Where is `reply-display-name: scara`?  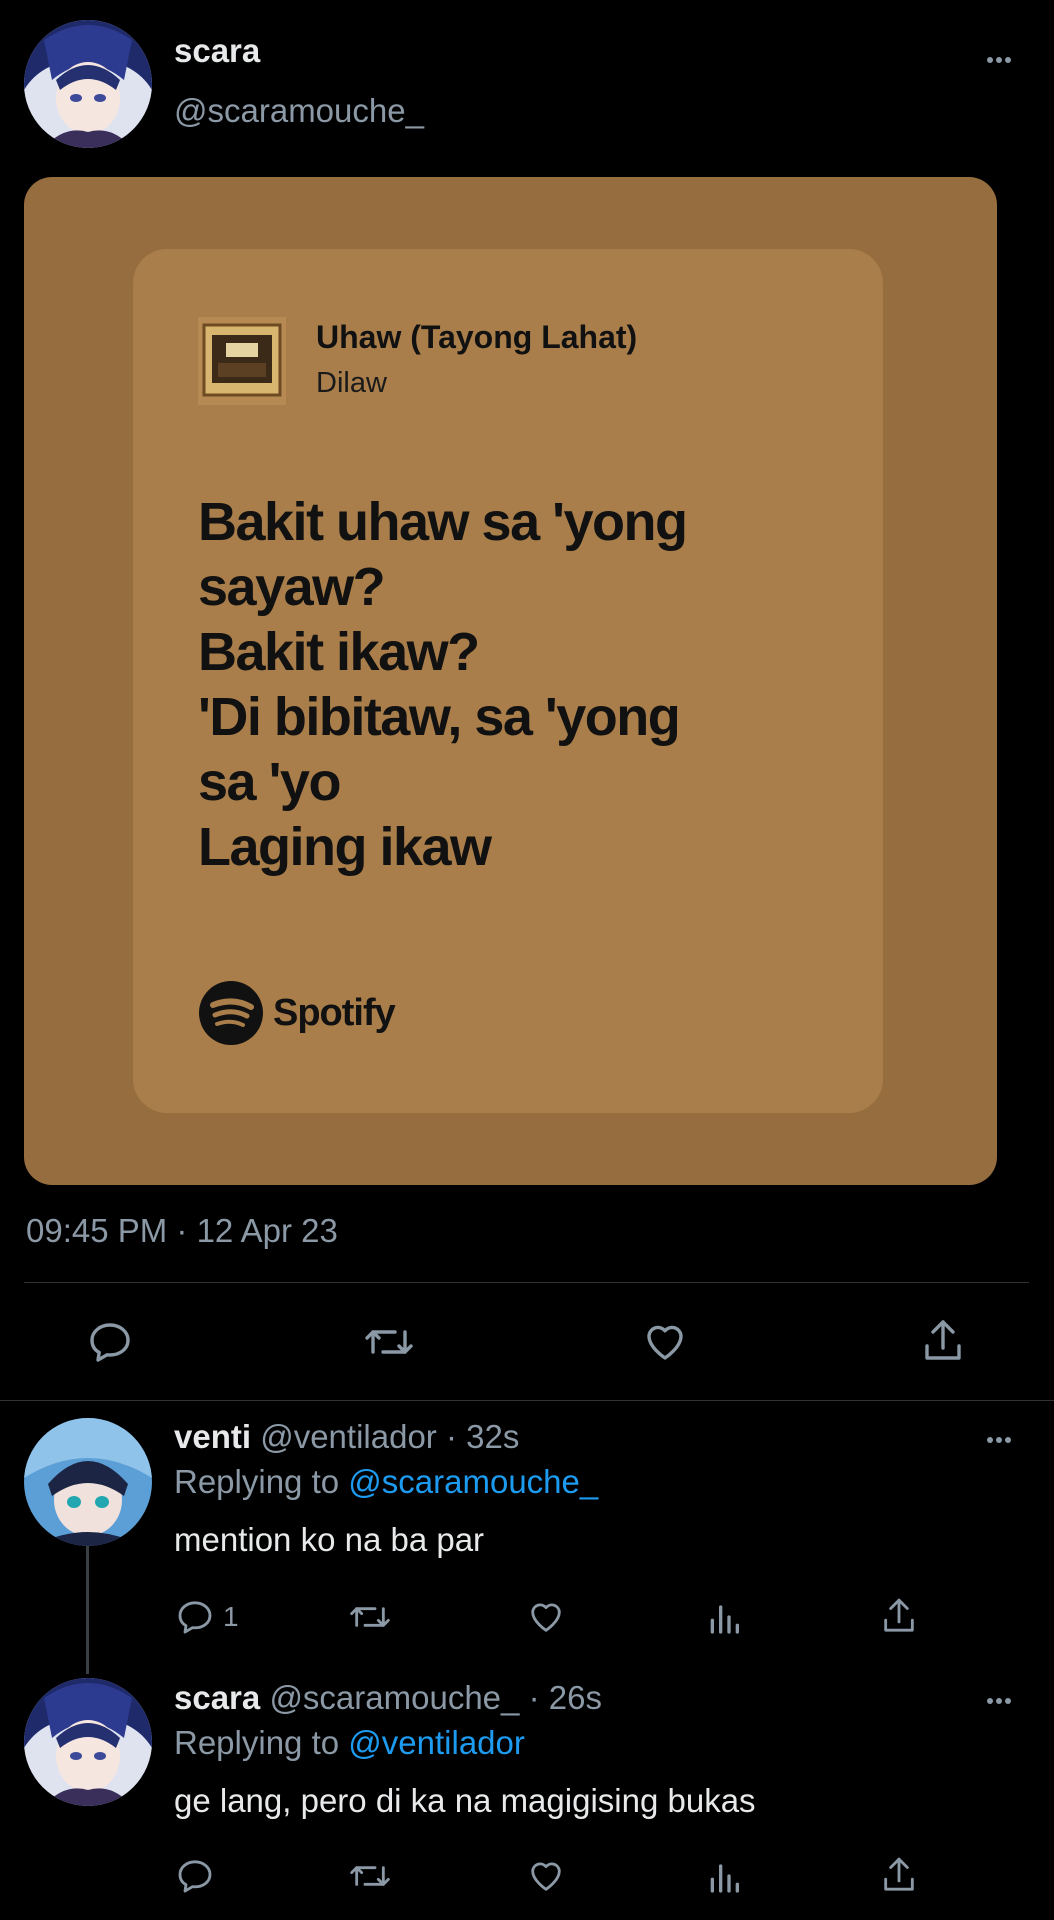 reply-display-name: scara is located at coordinates (217, 1697).